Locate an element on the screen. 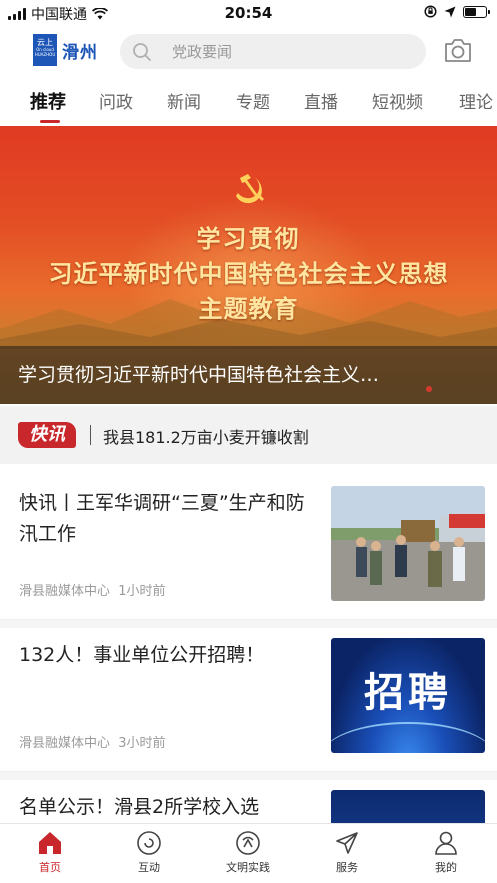  party-emblem-icon is located at coordinates (250, 189).